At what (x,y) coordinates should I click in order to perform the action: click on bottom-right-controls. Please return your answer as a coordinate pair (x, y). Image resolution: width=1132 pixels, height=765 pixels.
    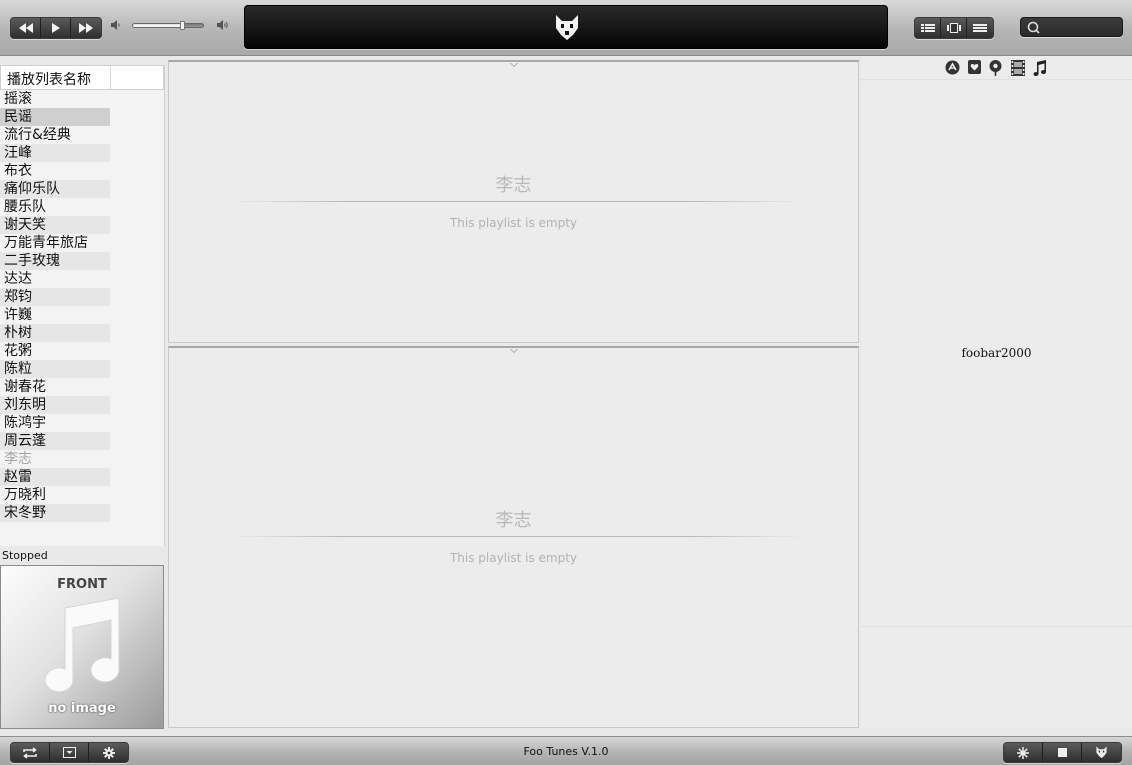
    Looking at the image, I should click on (1062, 752).